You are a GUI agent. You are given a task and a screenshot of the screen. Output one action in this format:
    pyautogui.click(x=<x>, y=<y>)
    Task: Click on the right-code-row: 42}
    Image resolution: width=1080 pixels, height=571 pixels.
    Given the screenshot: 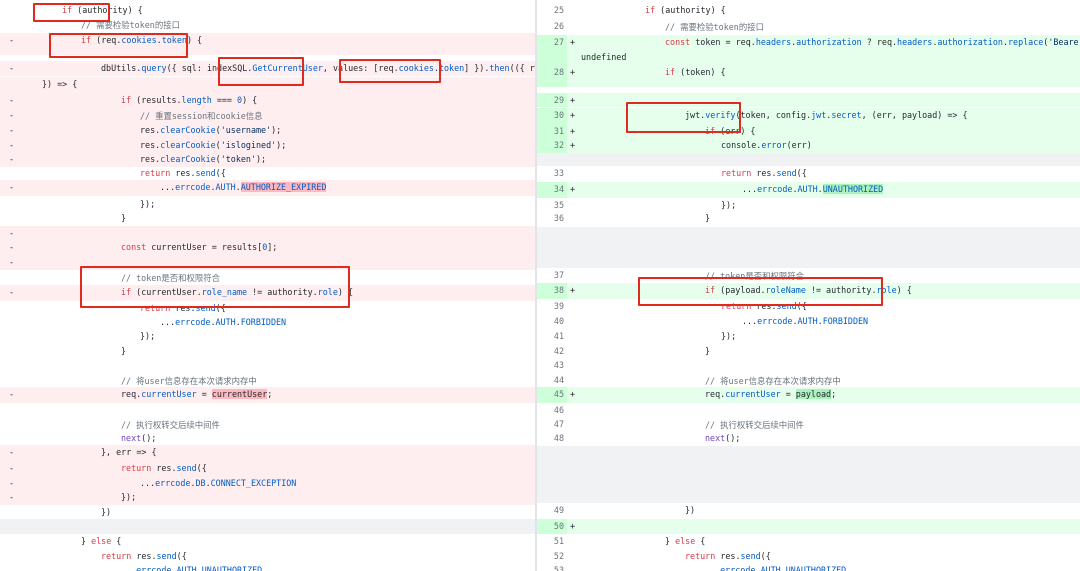 What is the action you would take?
    pyautogui.click(x=808, y=351)
    